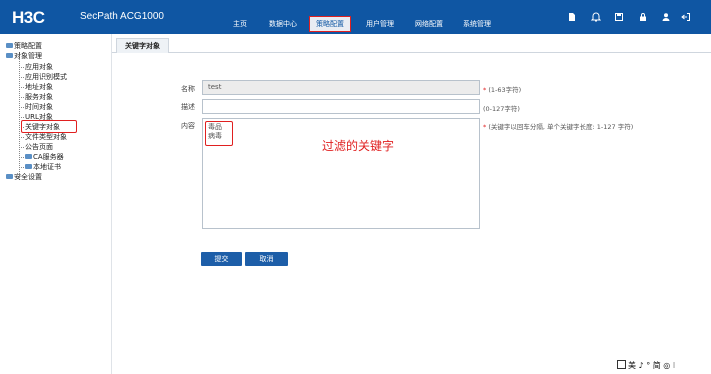 This screenshot has height=374, width=711. What do you see at coordinates (502, 90) in the screenshot?
I see `name-hint: * (1-63字符)` at bounding box center [502, 90].